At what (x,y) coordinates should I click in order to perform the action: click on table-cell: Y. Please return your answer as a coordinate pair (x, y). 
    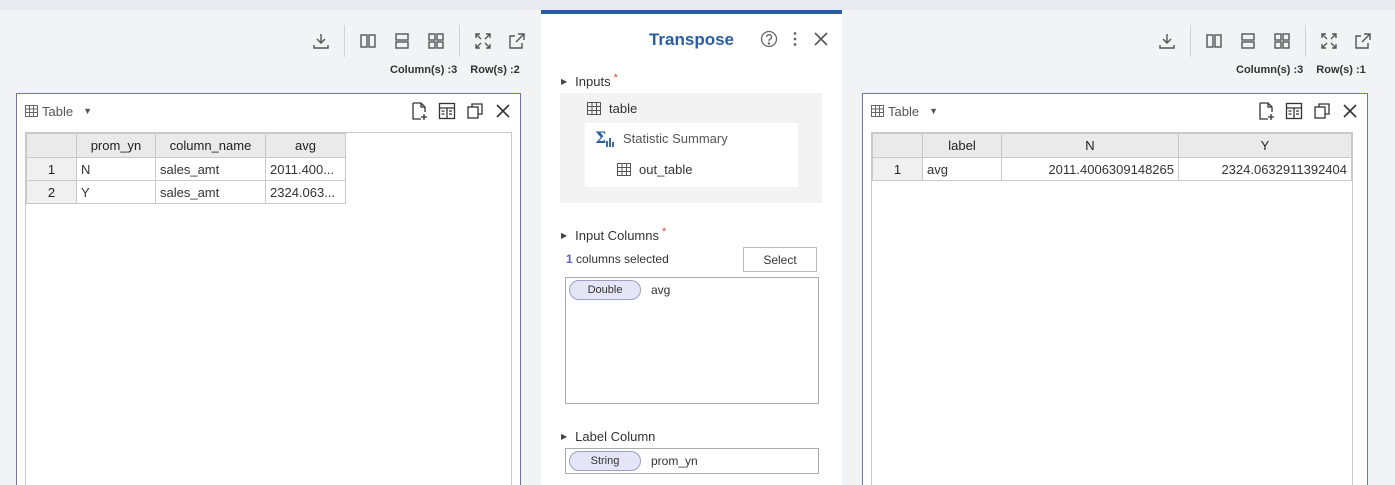
    Looking at the image, I should click on (116, 192).